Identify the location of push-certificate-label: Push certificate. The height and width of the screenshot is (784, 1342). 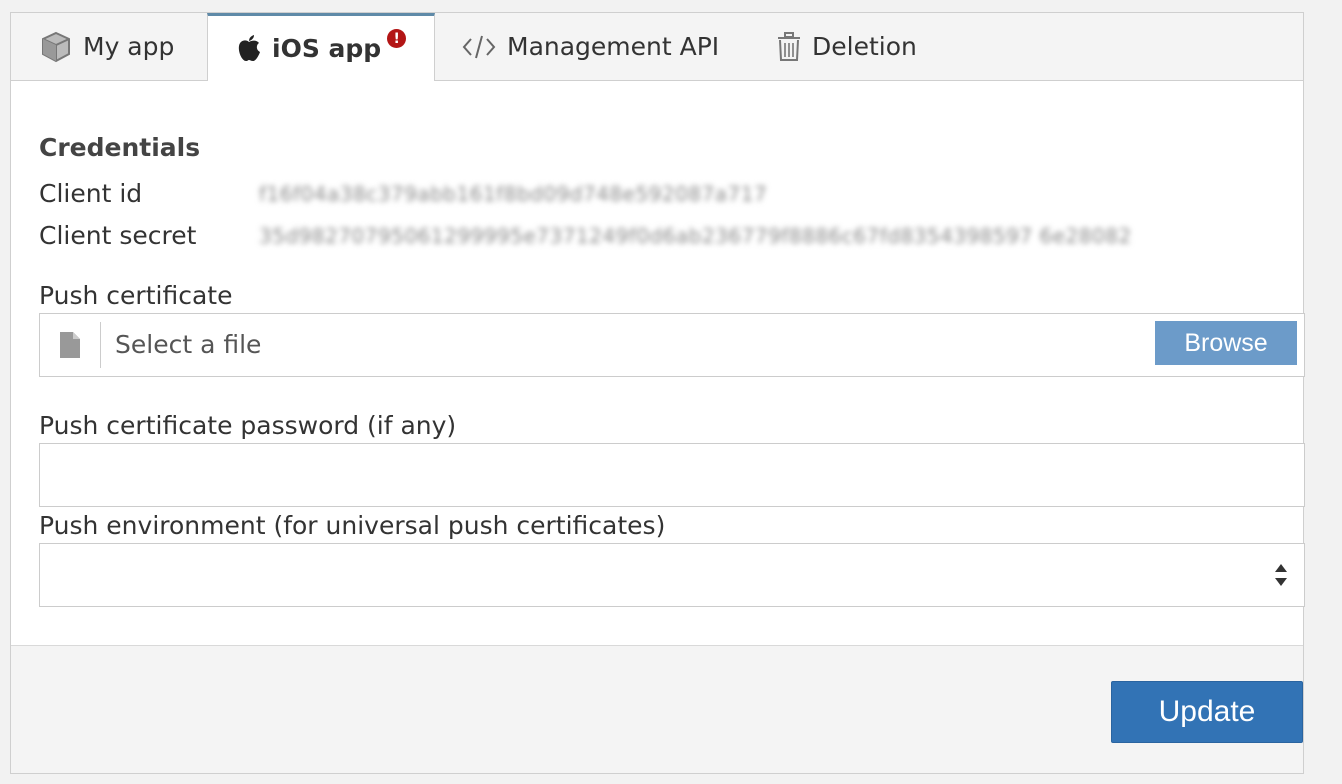
(136, 295).